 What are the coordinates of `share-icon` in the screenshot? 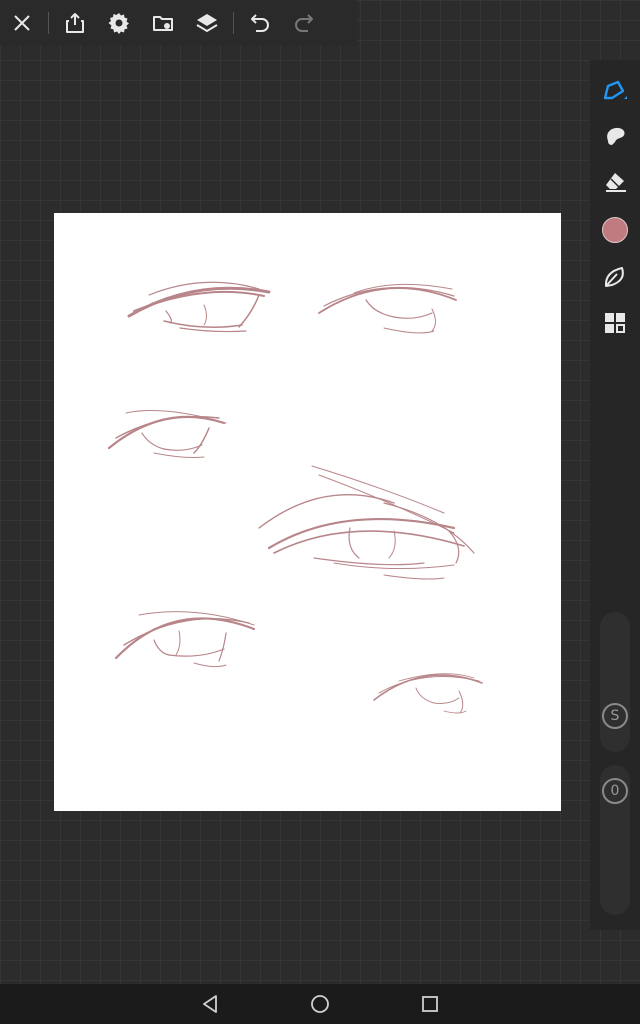 It's located at (75, 23).